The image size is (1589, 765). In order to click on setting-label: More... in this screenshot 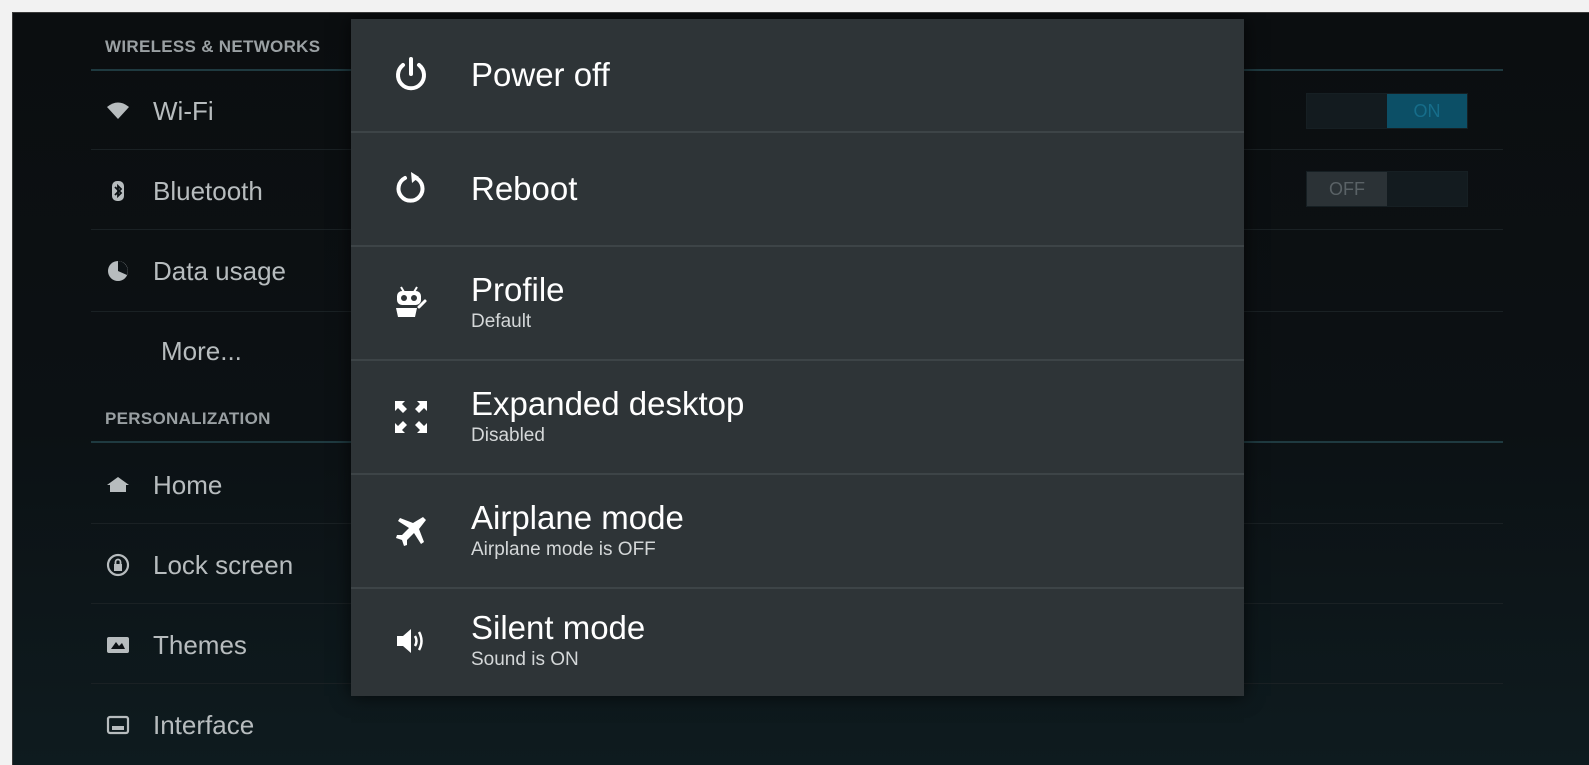, I will do `click(201, 350)`.